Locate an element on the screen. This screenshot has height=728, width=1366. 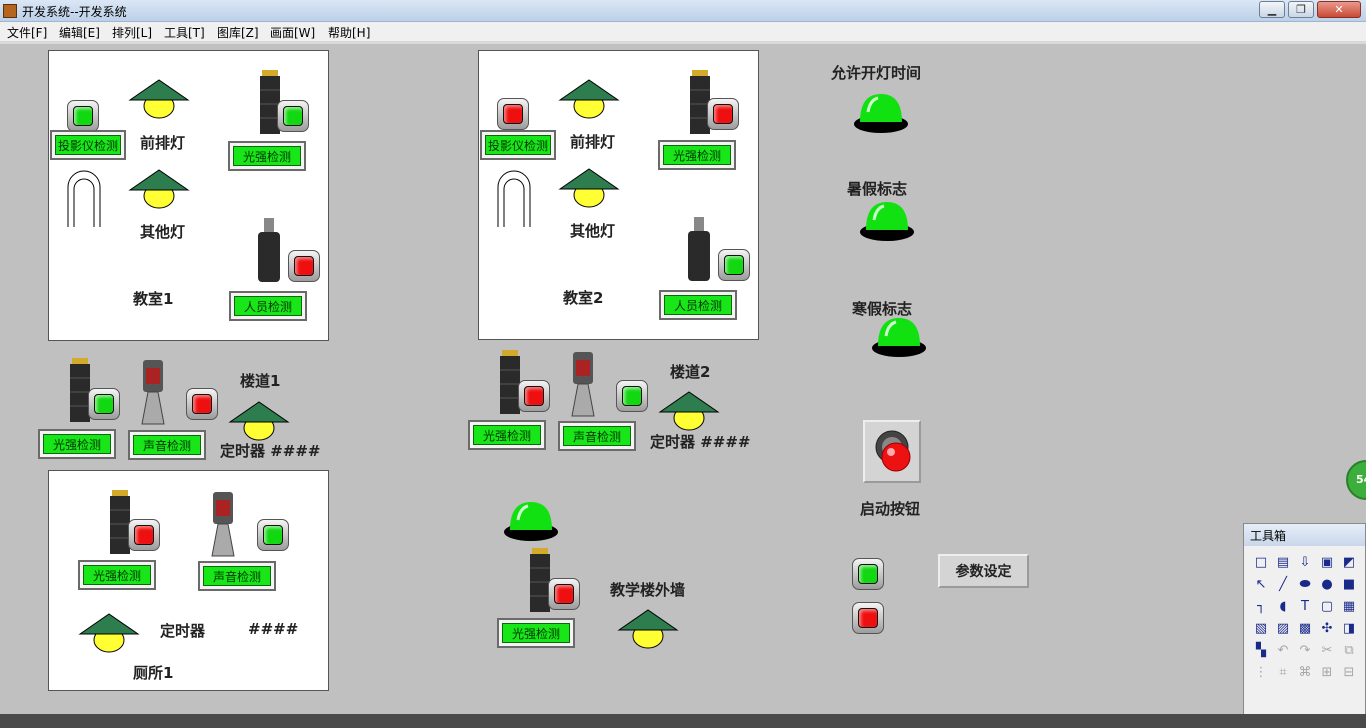
menu-edit: 编辑[E] is located at coordinates (79, 32).